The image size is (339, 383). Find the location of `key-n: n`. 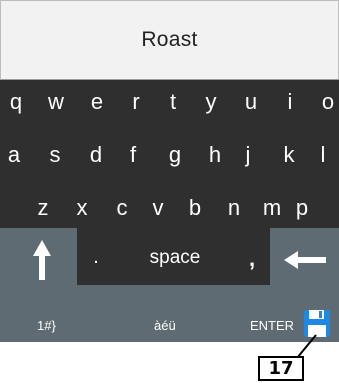

key-n: n is located at coordinates (234, 208).